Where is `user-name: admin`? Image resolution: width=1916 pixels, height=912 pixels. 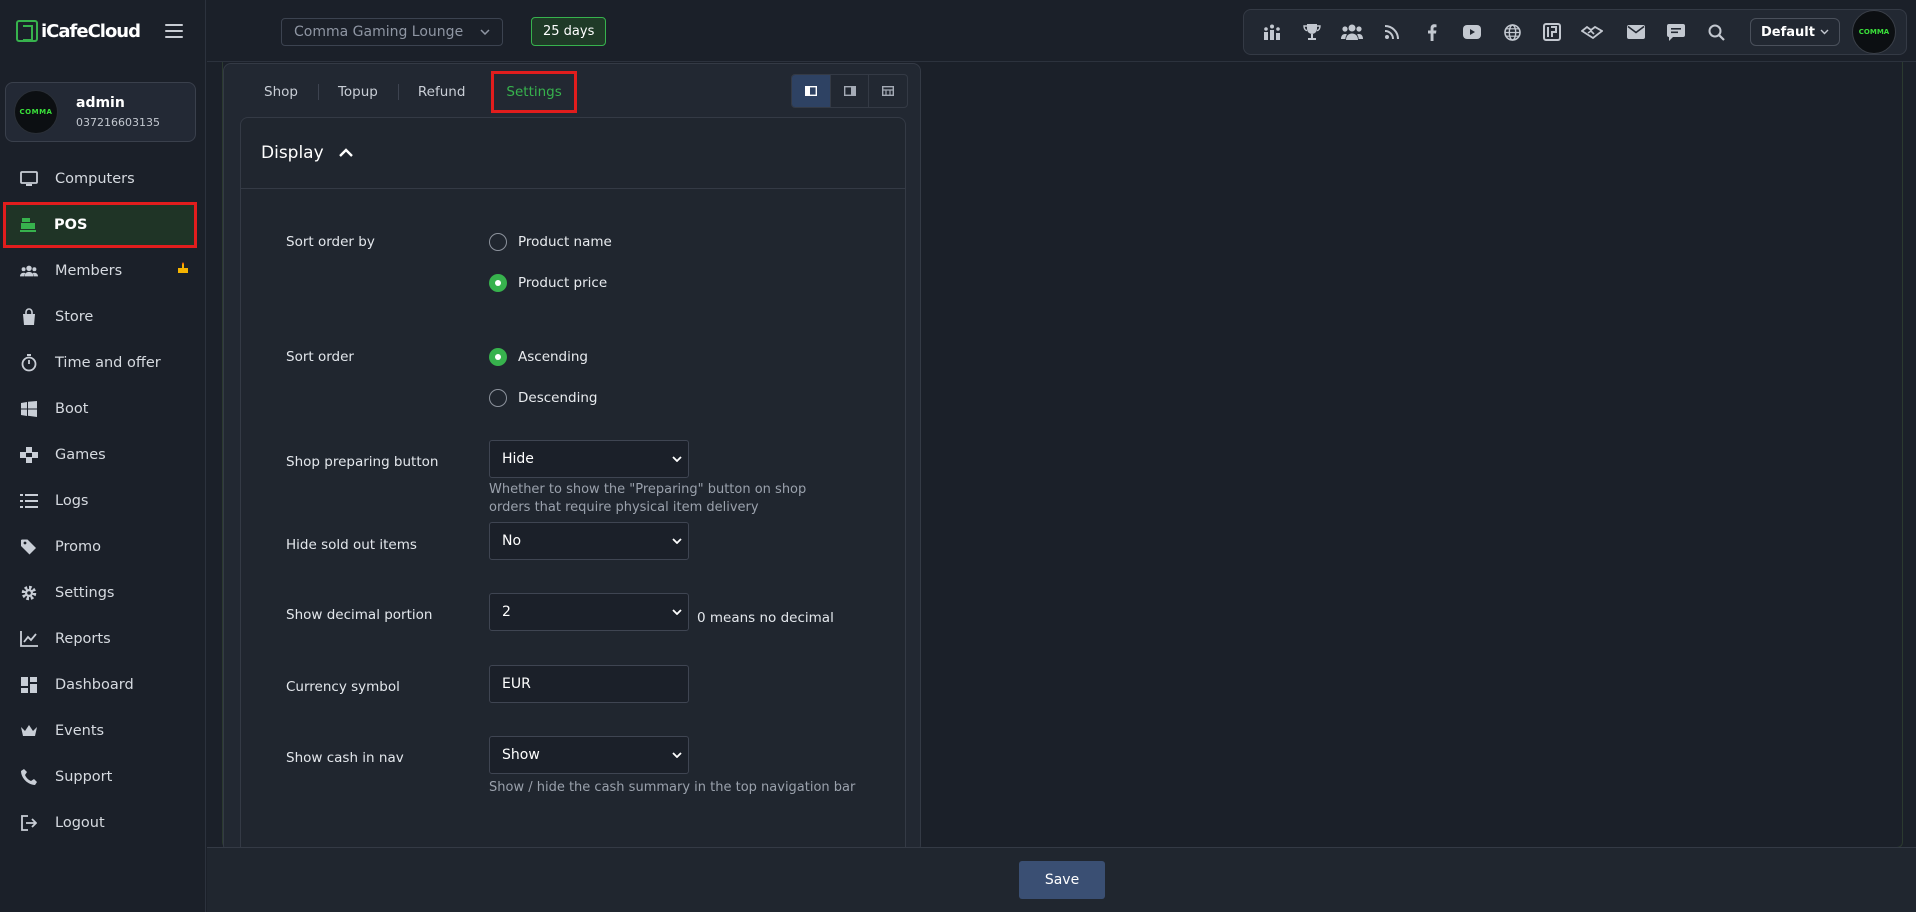
user-name: admin is located at coordinates (100, 103).